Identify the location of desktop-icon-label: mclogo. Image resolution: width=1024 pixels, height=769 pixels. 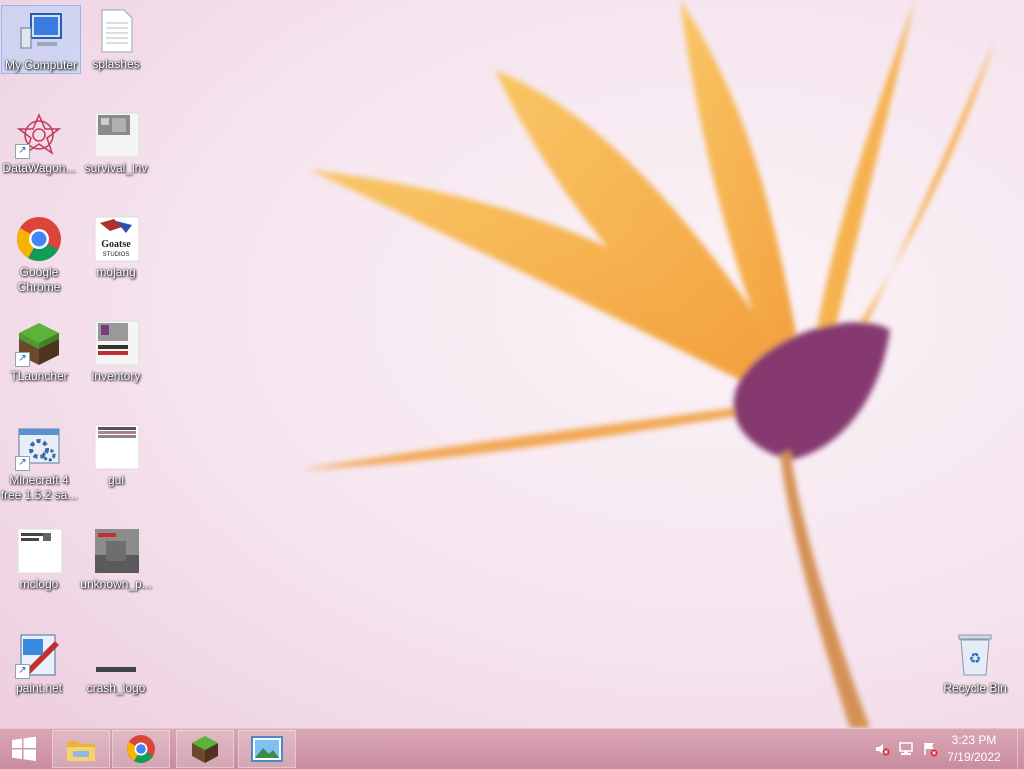
(39, 584).